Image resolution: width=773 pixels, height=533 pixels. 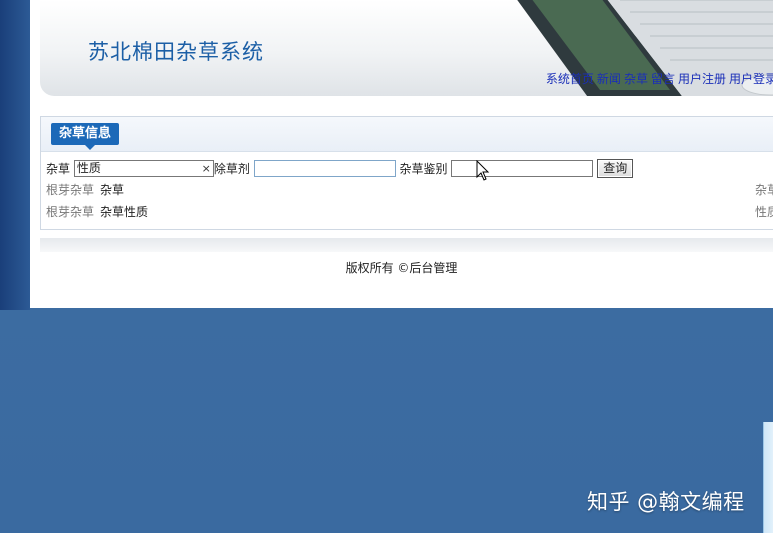 What do you see at coordinates (483, 170) in the screenshot?
I see `mouse-cursor-icon` at bounding box center [483, 170].